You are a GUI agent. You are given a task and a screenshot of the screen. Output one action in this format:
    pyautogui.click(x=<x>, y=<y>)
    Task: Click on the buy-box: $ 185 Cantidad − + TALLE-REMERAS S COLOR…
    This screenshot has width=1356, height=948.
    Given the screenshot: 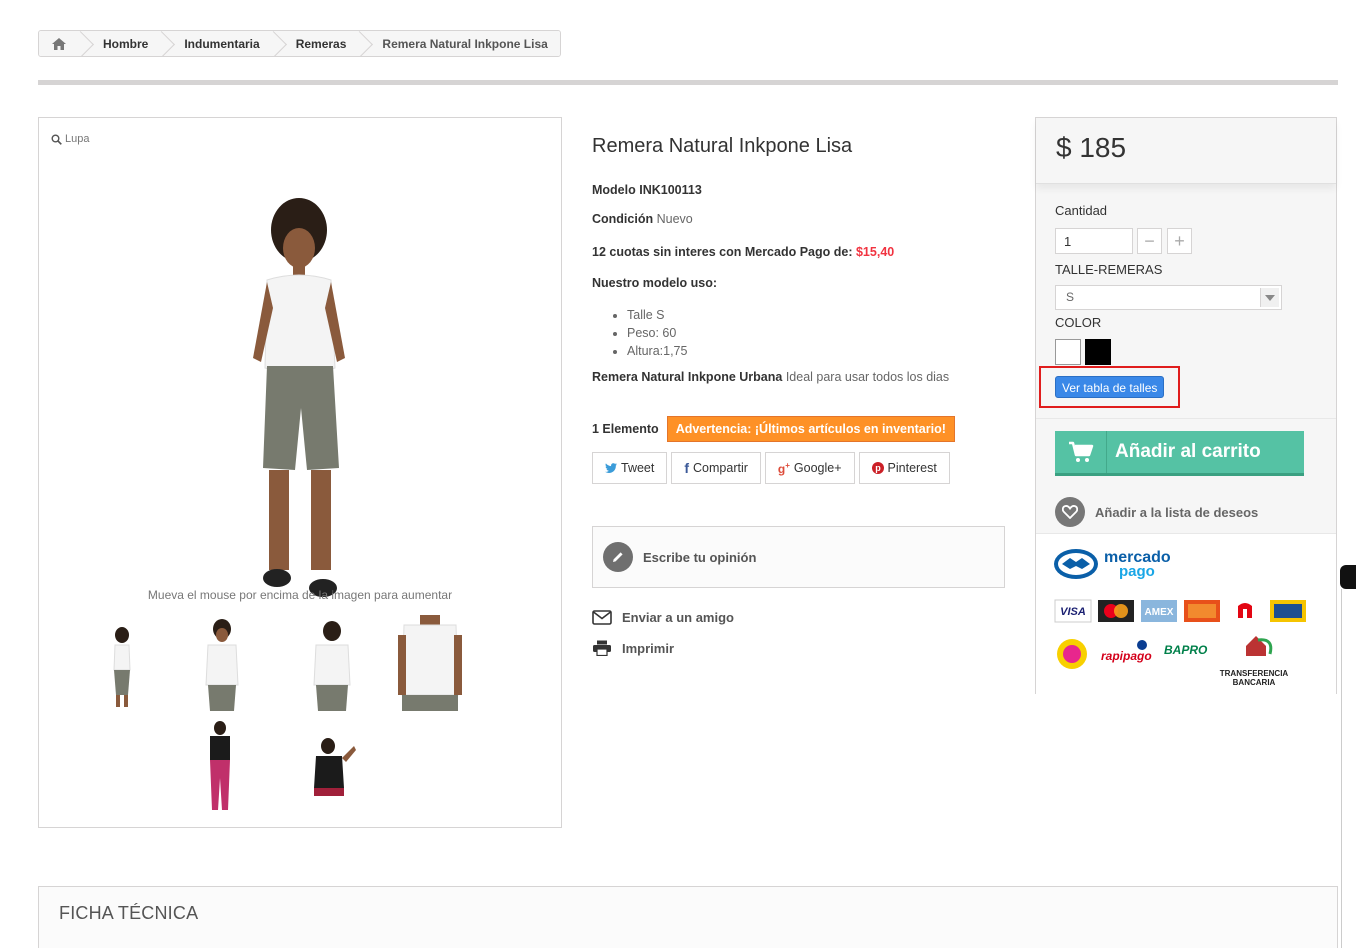 What is the action you would take?
    pyautogui.click(x=1186, y=405)
    